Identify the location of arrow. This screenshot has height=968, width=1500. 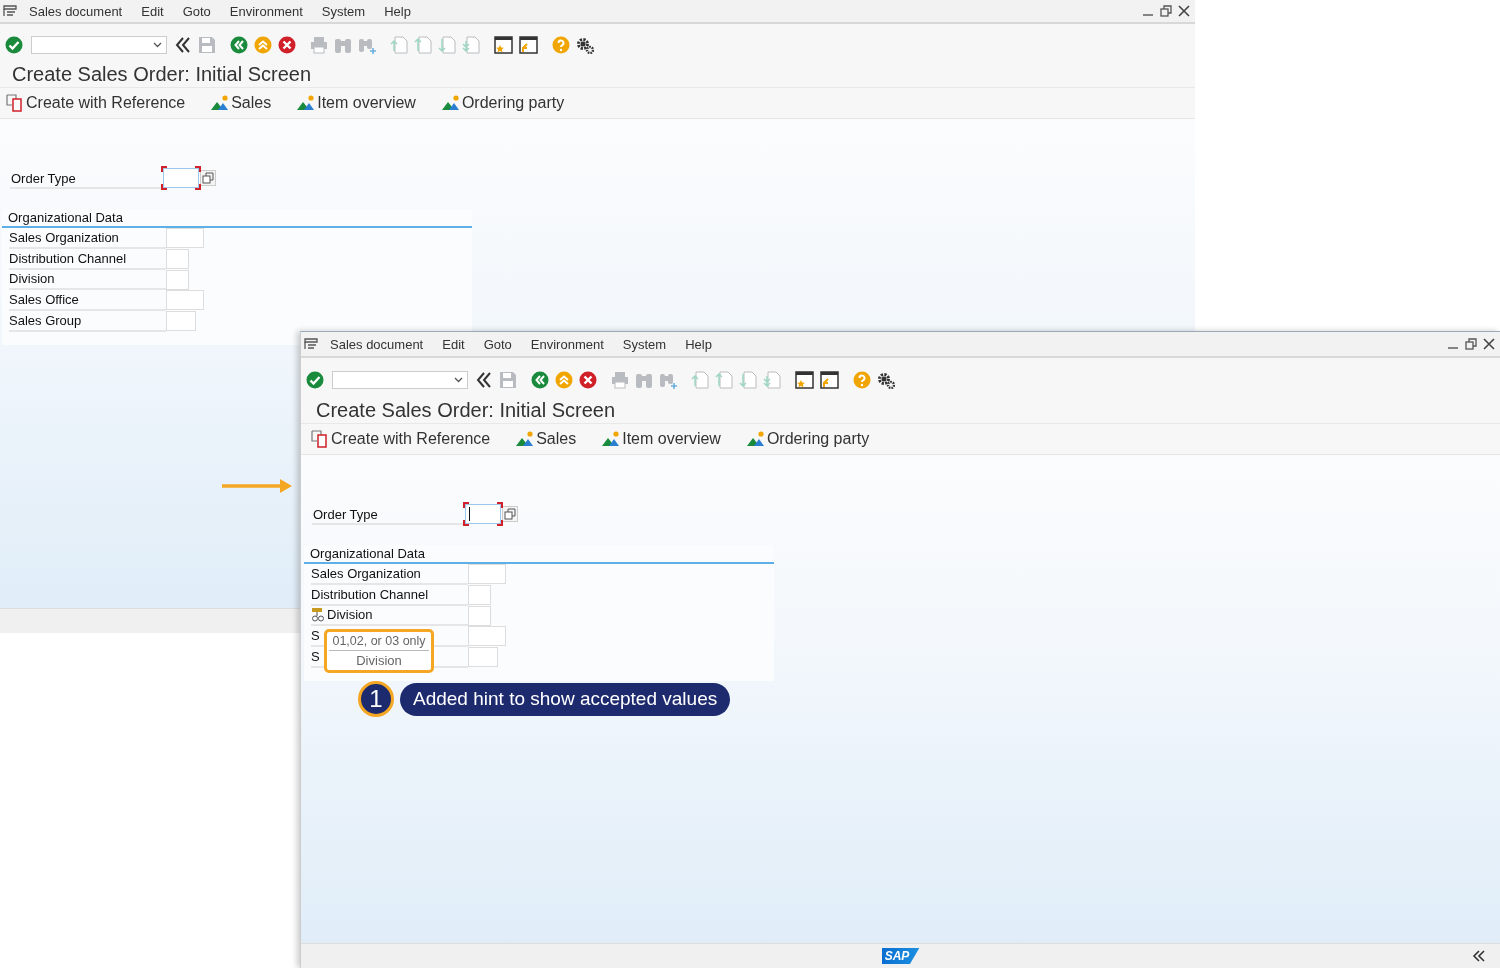
(258, 486).